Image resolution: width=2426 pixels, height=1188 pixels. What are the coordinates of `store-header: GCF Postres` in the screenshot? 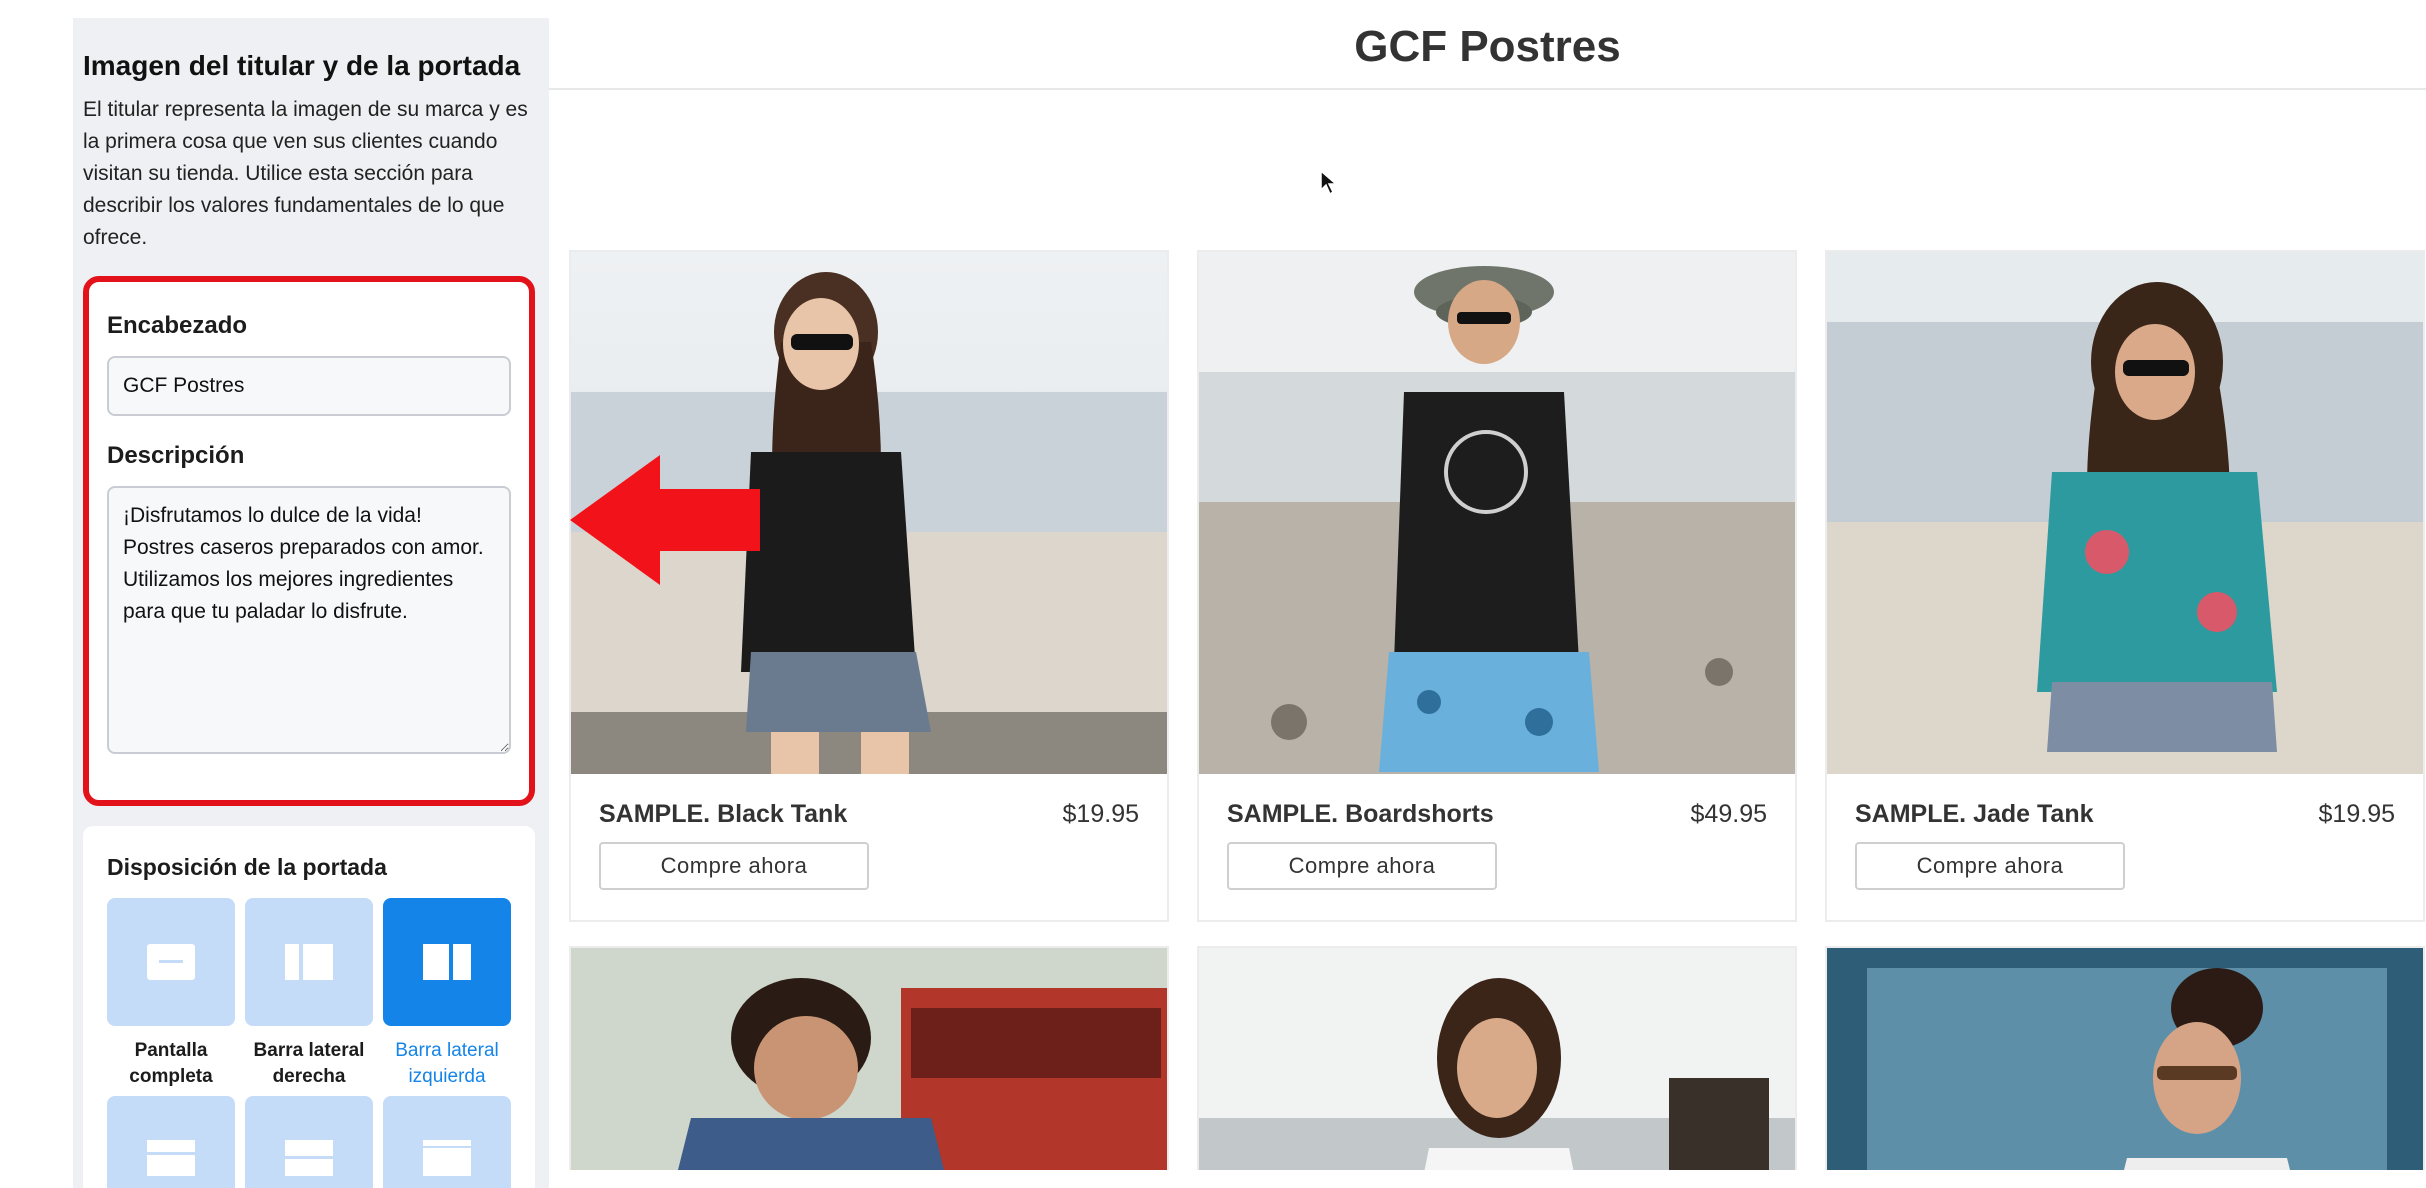 It's located at (1487, 45).